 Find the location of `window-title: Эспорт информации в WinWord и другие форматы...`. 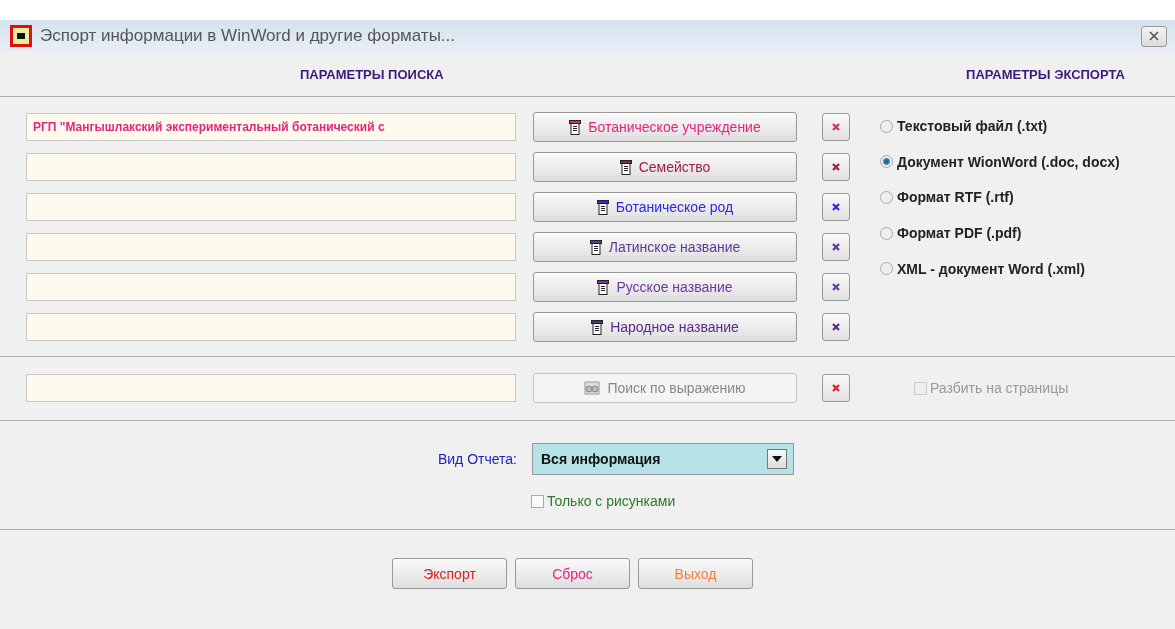

window-title: Эспорт информации в WinWord и другие форматы... is located at coordinates (248, 36).